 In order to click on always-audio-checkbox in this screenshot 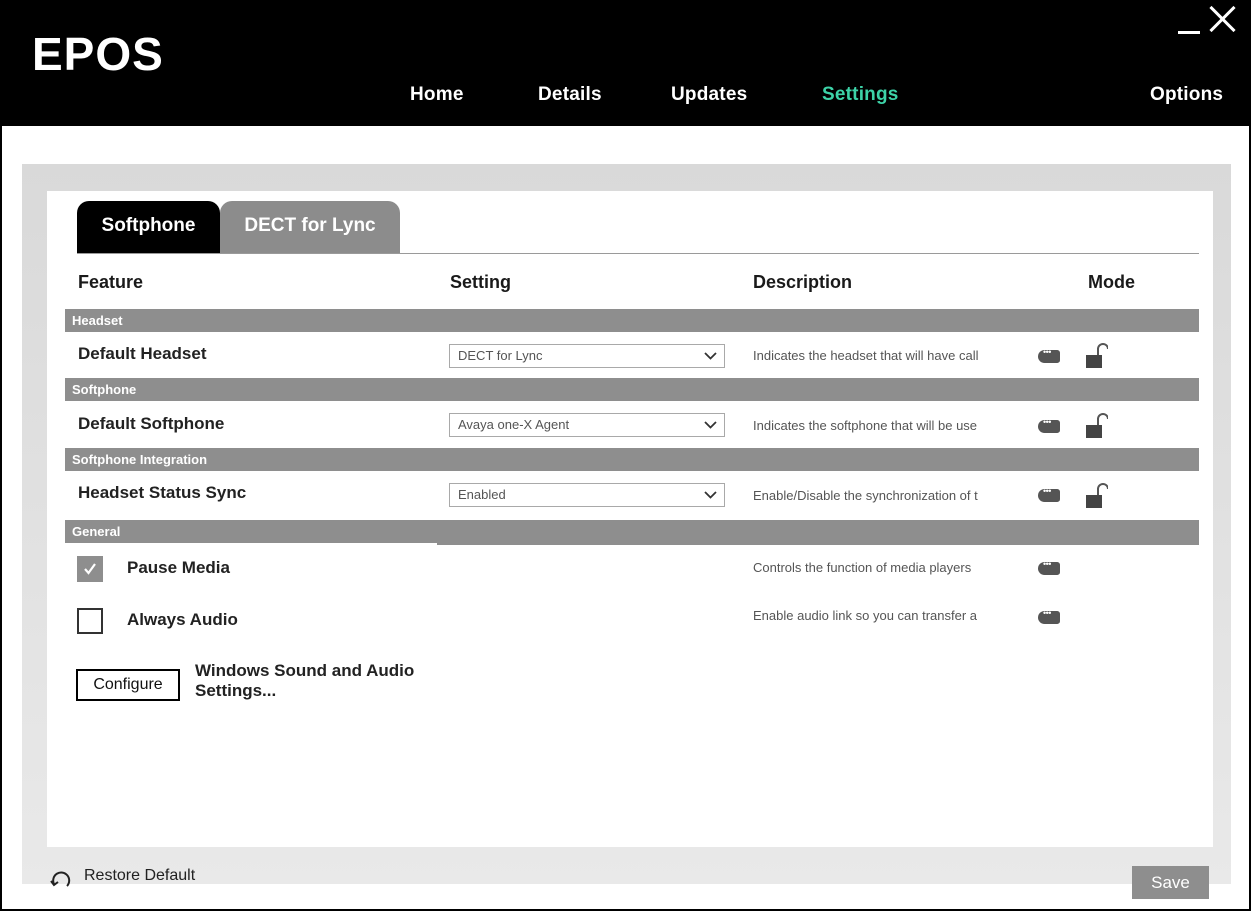, I will do `click(90, 621)`.